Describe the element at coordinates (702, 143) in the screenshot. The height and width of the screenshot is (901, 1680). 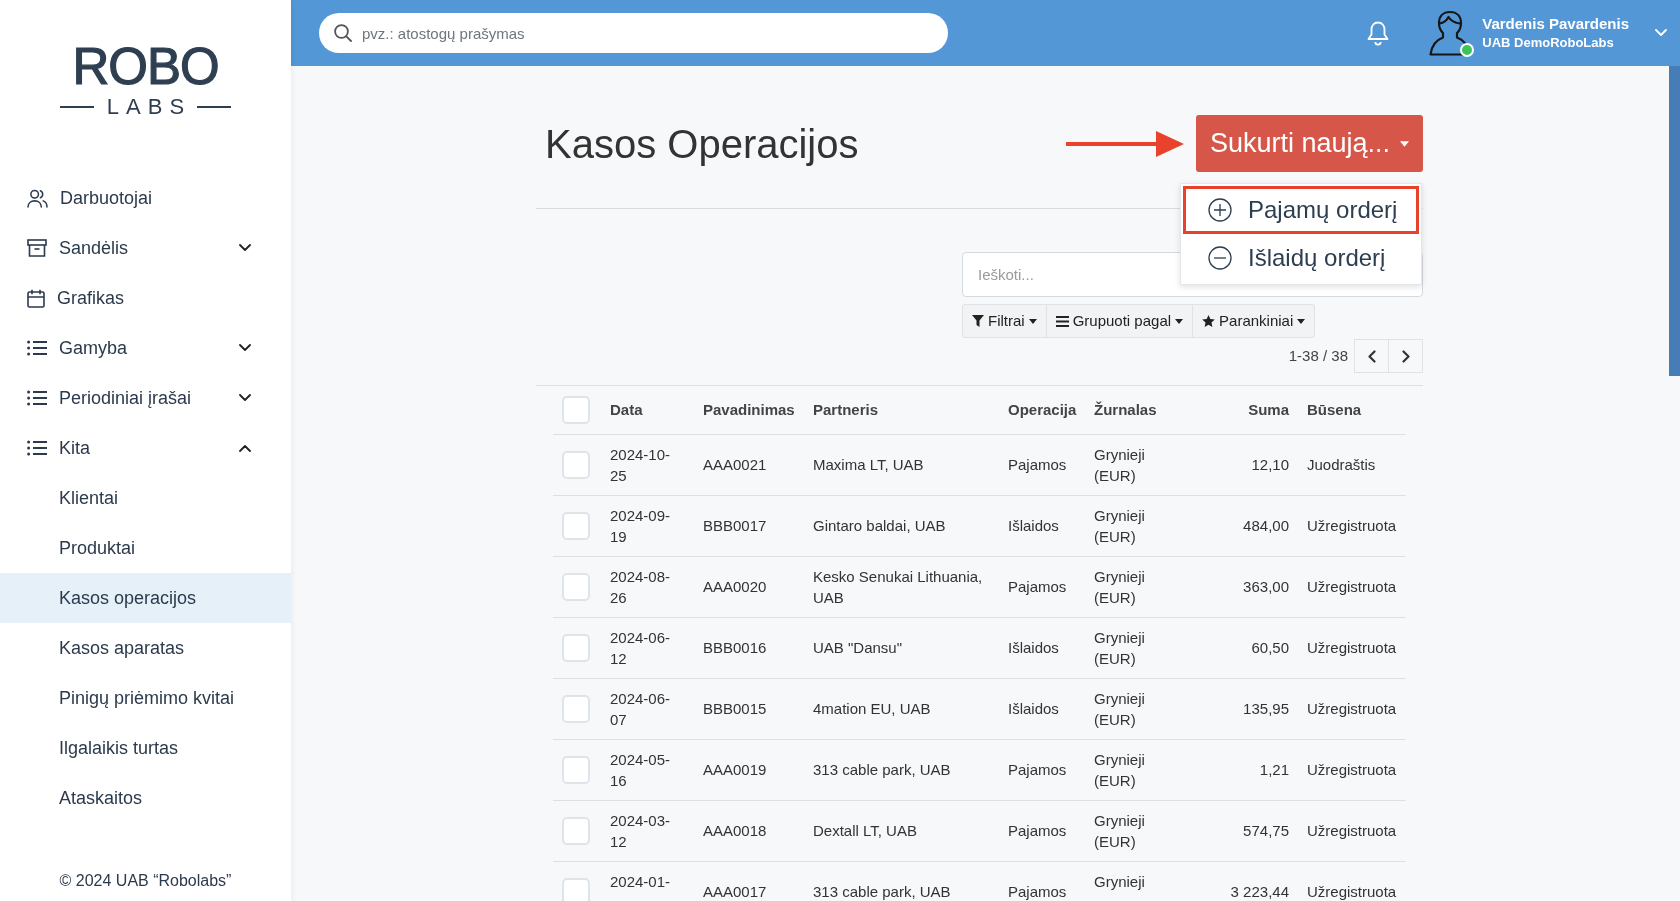
I see `page-title: Kasos Operacijos` at that location.